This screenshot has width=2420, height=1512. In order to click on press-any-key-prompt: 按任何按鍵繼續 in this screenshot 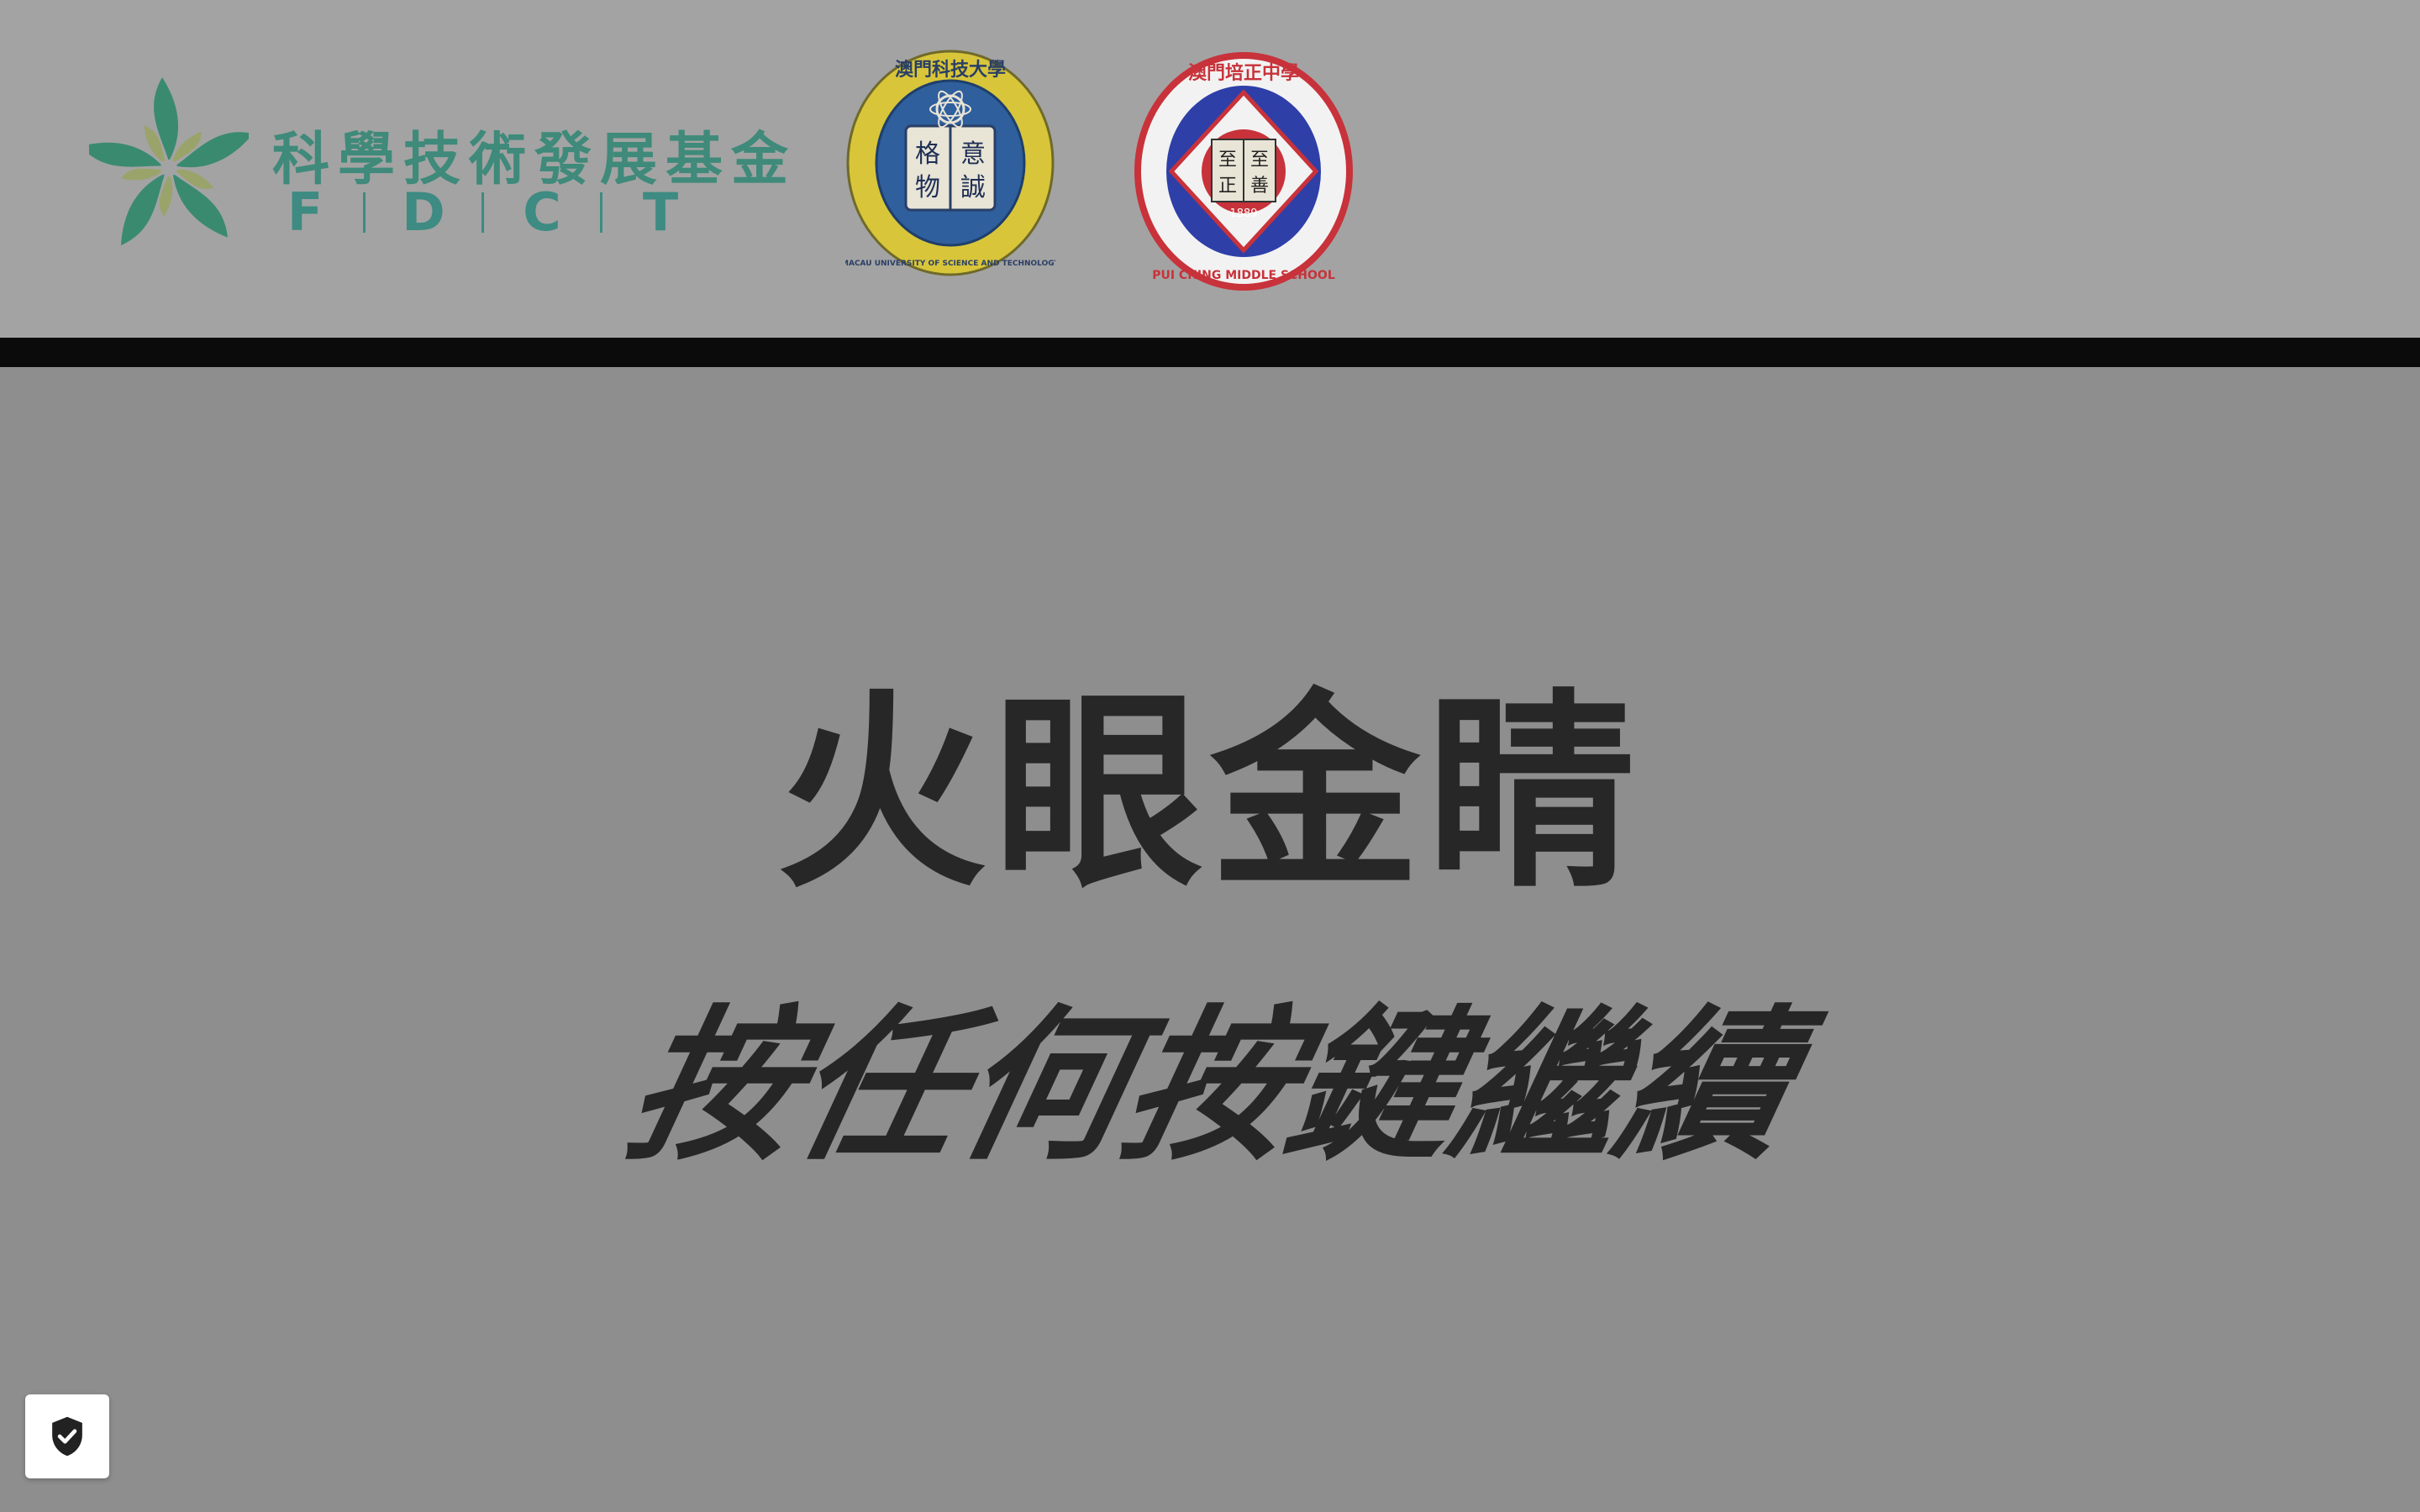, I will do `click(1210, 1086)`.